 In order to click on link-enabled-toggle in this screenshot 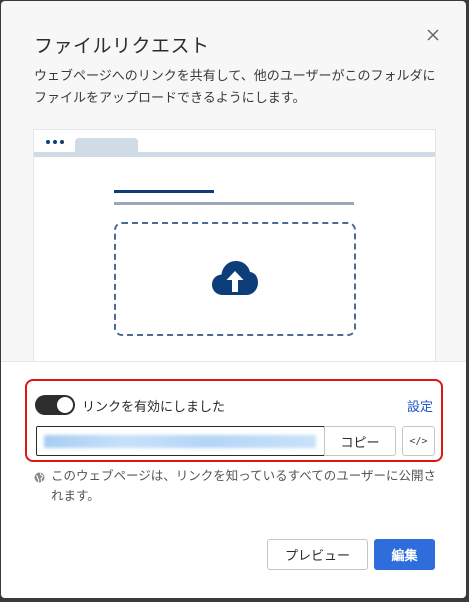, I will do `click(55, 405)`.